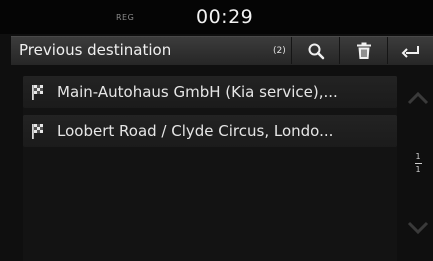  Describe the element at coordinates (95, 50) in the screenshot. I see `page-title: Previous destination` at that location.